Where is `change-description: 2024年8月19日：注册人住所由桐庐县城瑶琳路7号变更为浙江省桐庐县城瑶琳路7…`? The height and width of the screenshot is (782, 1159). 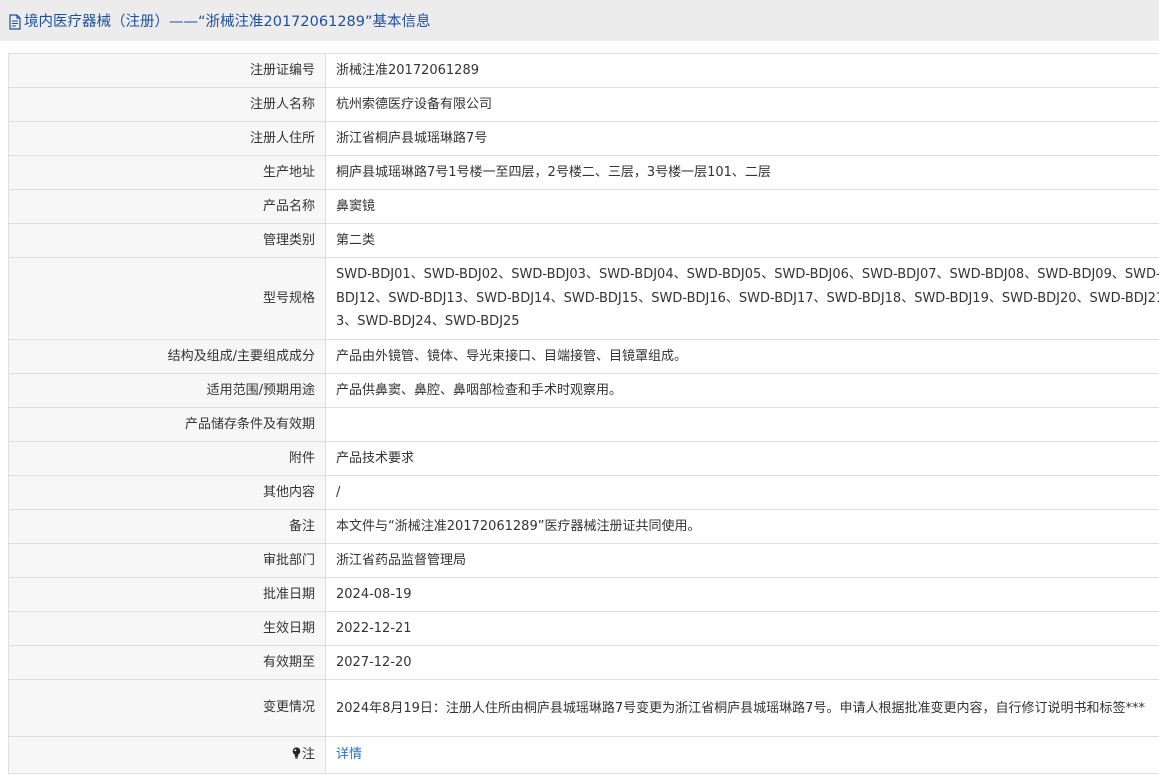
change-description: 2024年8月19日：注册人住所由桐庐县城瑶琳路7号变更为浙江省桐庐县城瑶琳路7… is located at coordinates (740, 708).